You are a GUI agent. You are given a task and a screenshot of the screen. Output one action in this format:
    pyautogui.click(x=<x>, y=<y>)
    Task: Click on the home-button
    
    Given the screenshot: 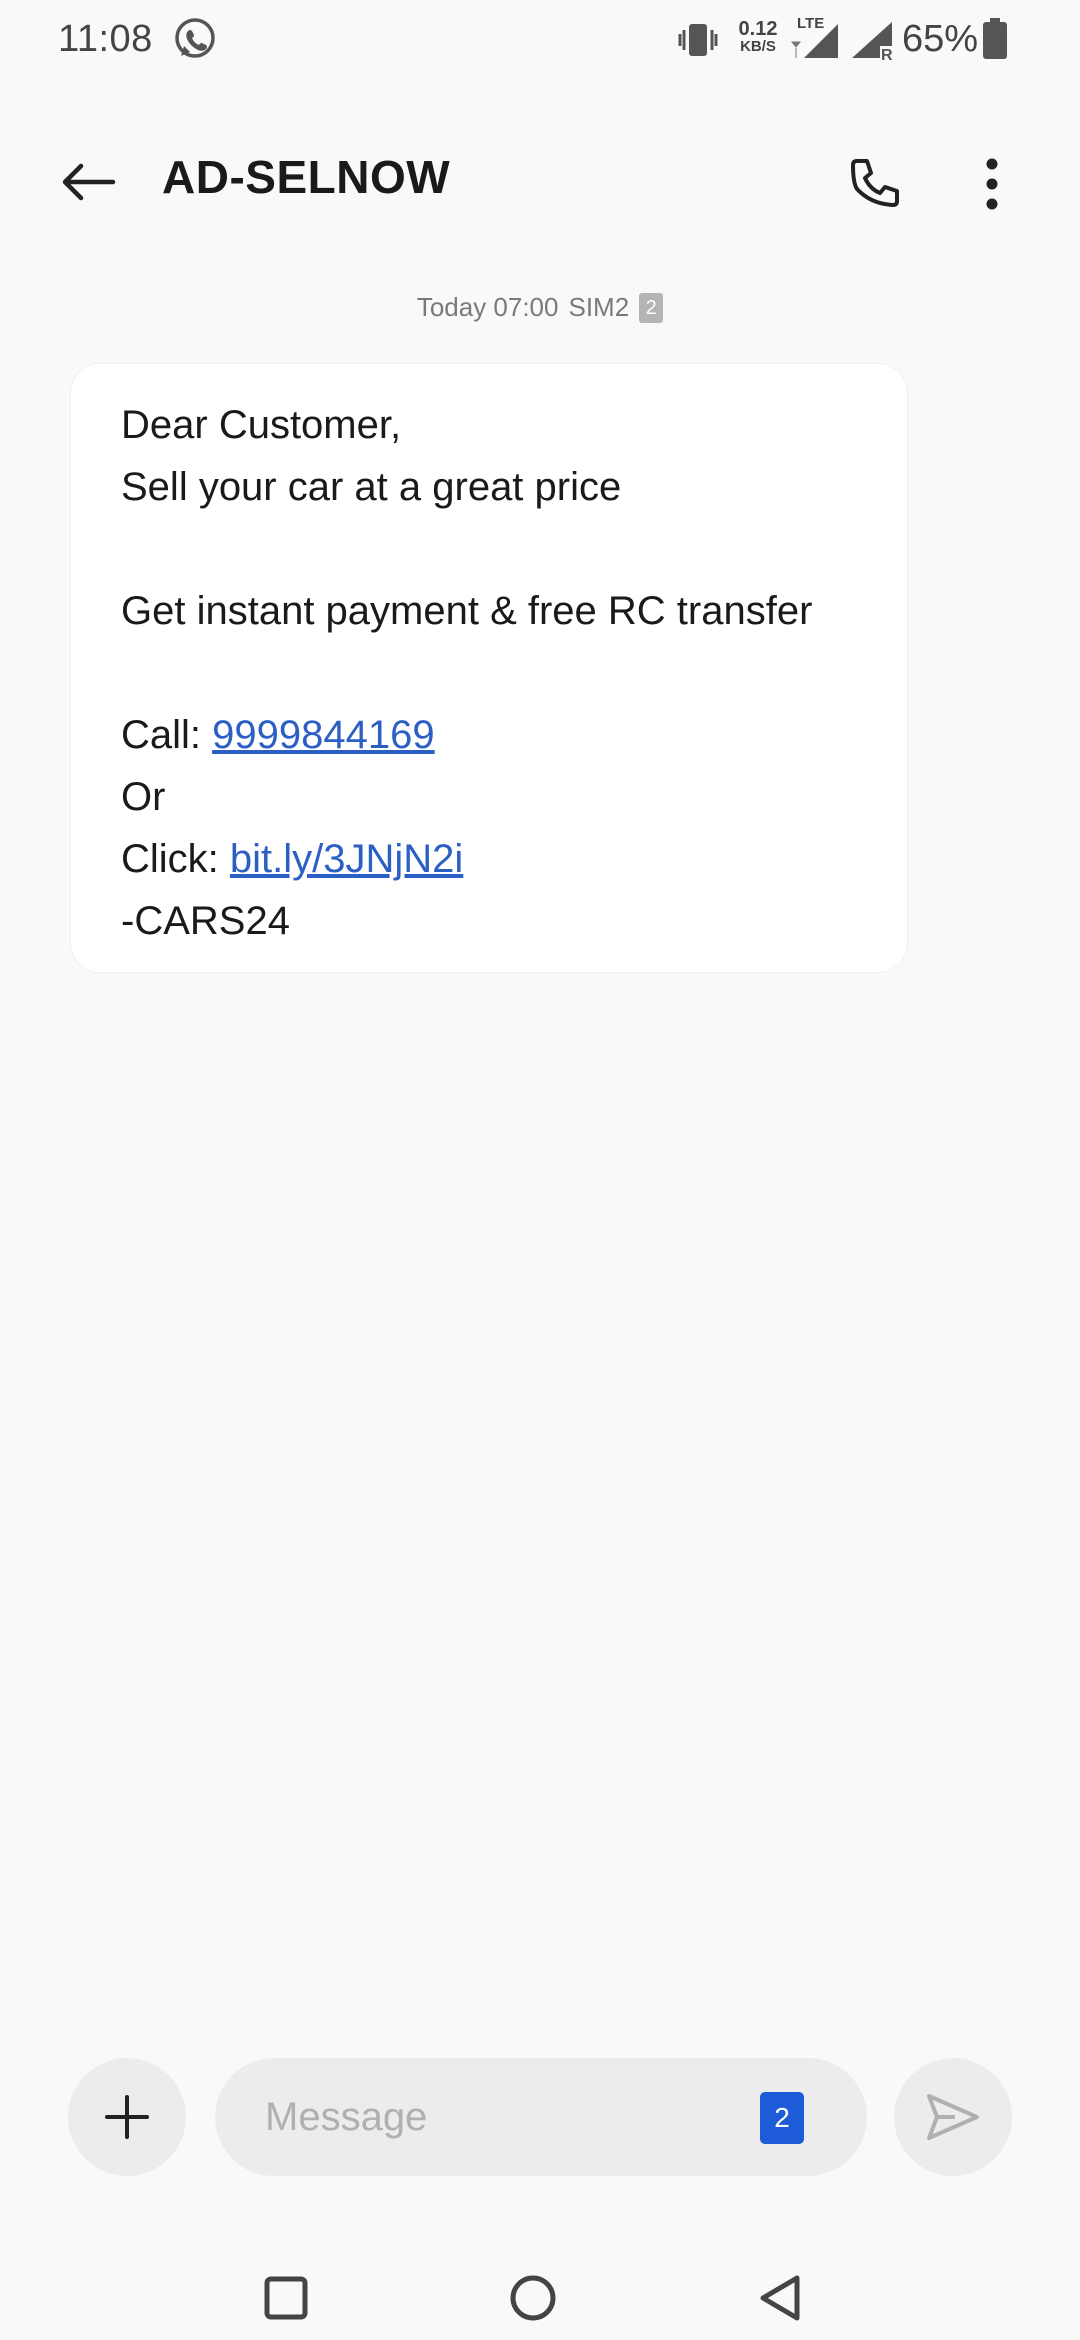 What is the action you would take?
    pyautogui.click(x=533, y=2298)
    